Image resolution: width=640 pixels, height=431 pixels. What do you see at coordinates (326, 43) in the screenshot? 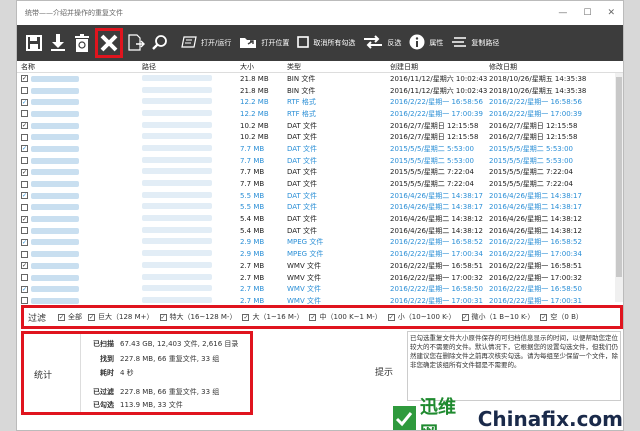
I see `uncheck-all-button: 取消所有勾选` at bounding box center [326, 43].